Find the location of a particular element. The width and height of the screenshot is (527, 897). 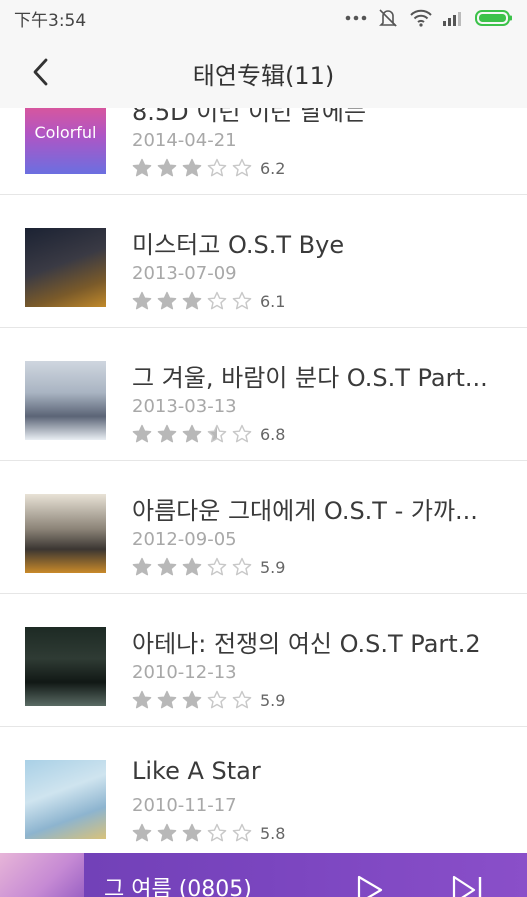

album-title: 8.5D 이런 이런 날에는 is located at coordinates (249, 117).